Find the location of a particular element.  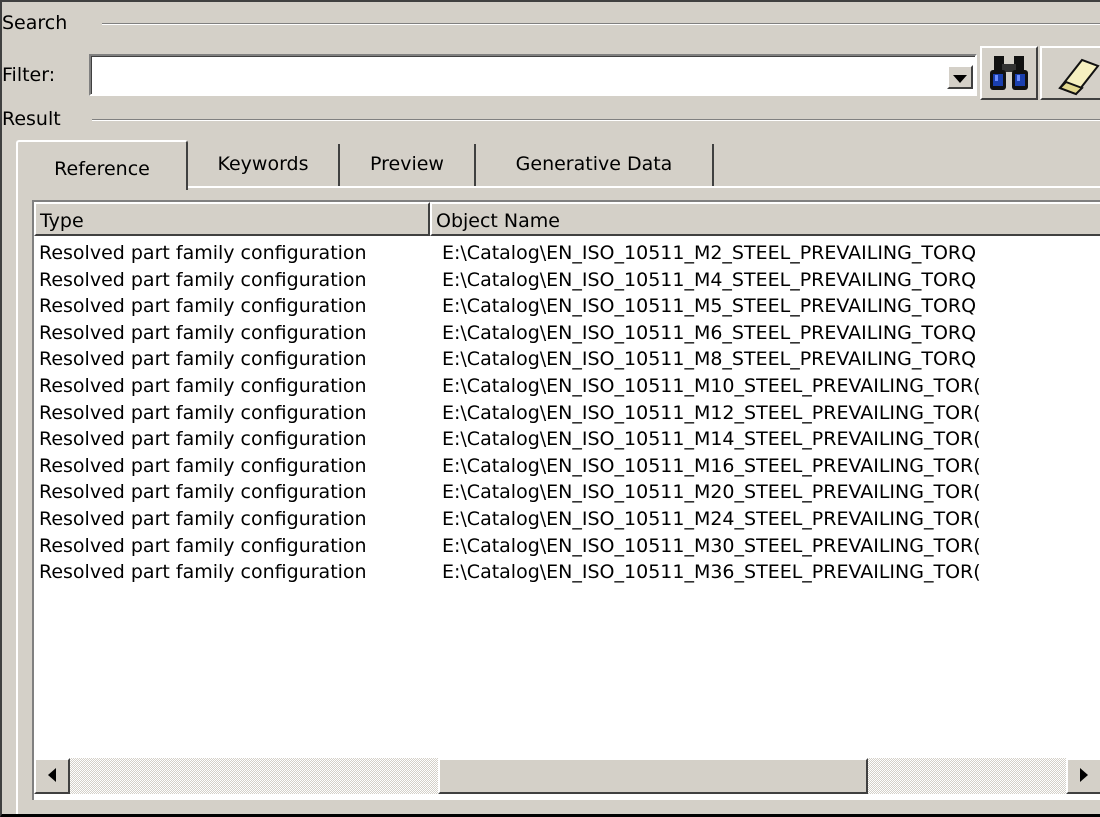

filter-input is located at coordinates (533, 75).